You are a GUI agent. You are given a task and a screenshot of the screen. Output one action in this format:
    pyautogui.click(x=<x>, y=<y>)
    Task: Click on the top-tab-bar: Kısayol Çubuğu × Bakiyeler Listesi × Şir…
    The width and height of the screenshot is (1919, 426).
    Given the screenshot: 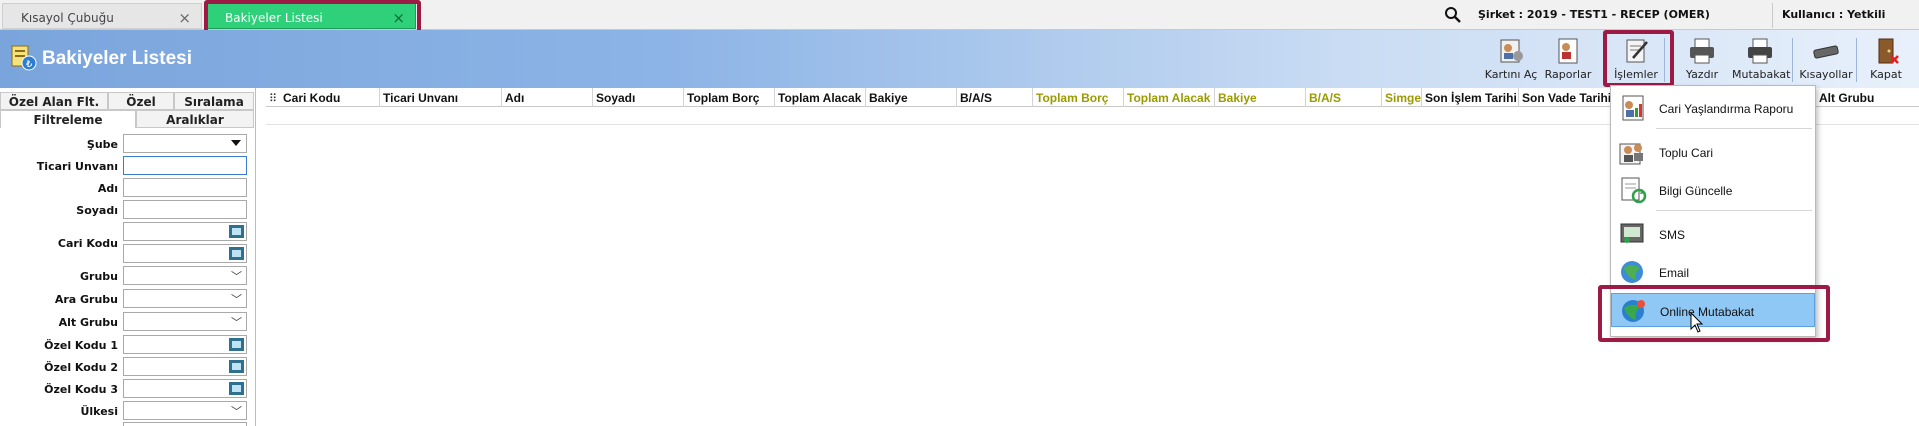 What is the action you would take?
    pyautogui.click(x=959, y=15)
    